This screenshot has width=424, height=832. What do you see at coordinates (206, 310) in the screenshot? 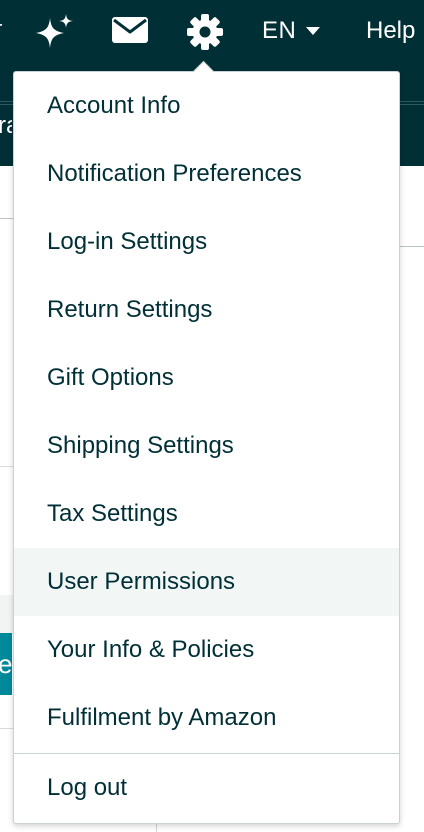
I see `menu-item-return-settings: Return Settings` at bounding box center [206, 310].